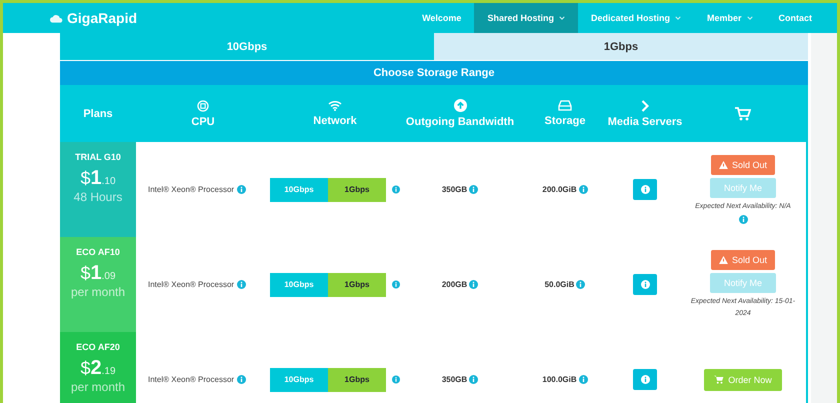 The image size is (840, 403). I want to click on column-header: CPU, so click(203, 122).